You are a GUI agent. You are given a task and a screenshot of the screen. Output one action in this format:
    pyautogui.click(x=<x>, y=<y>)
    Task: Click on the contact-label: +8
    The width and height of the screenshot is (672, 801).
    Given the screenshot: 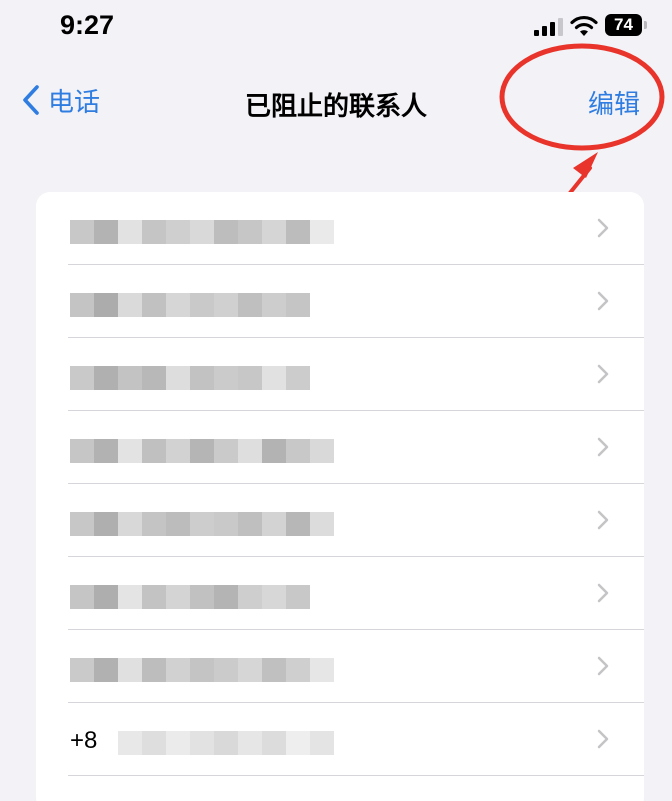 What is the action you would take?
    pyautogui.click(x=84, y=740)
    